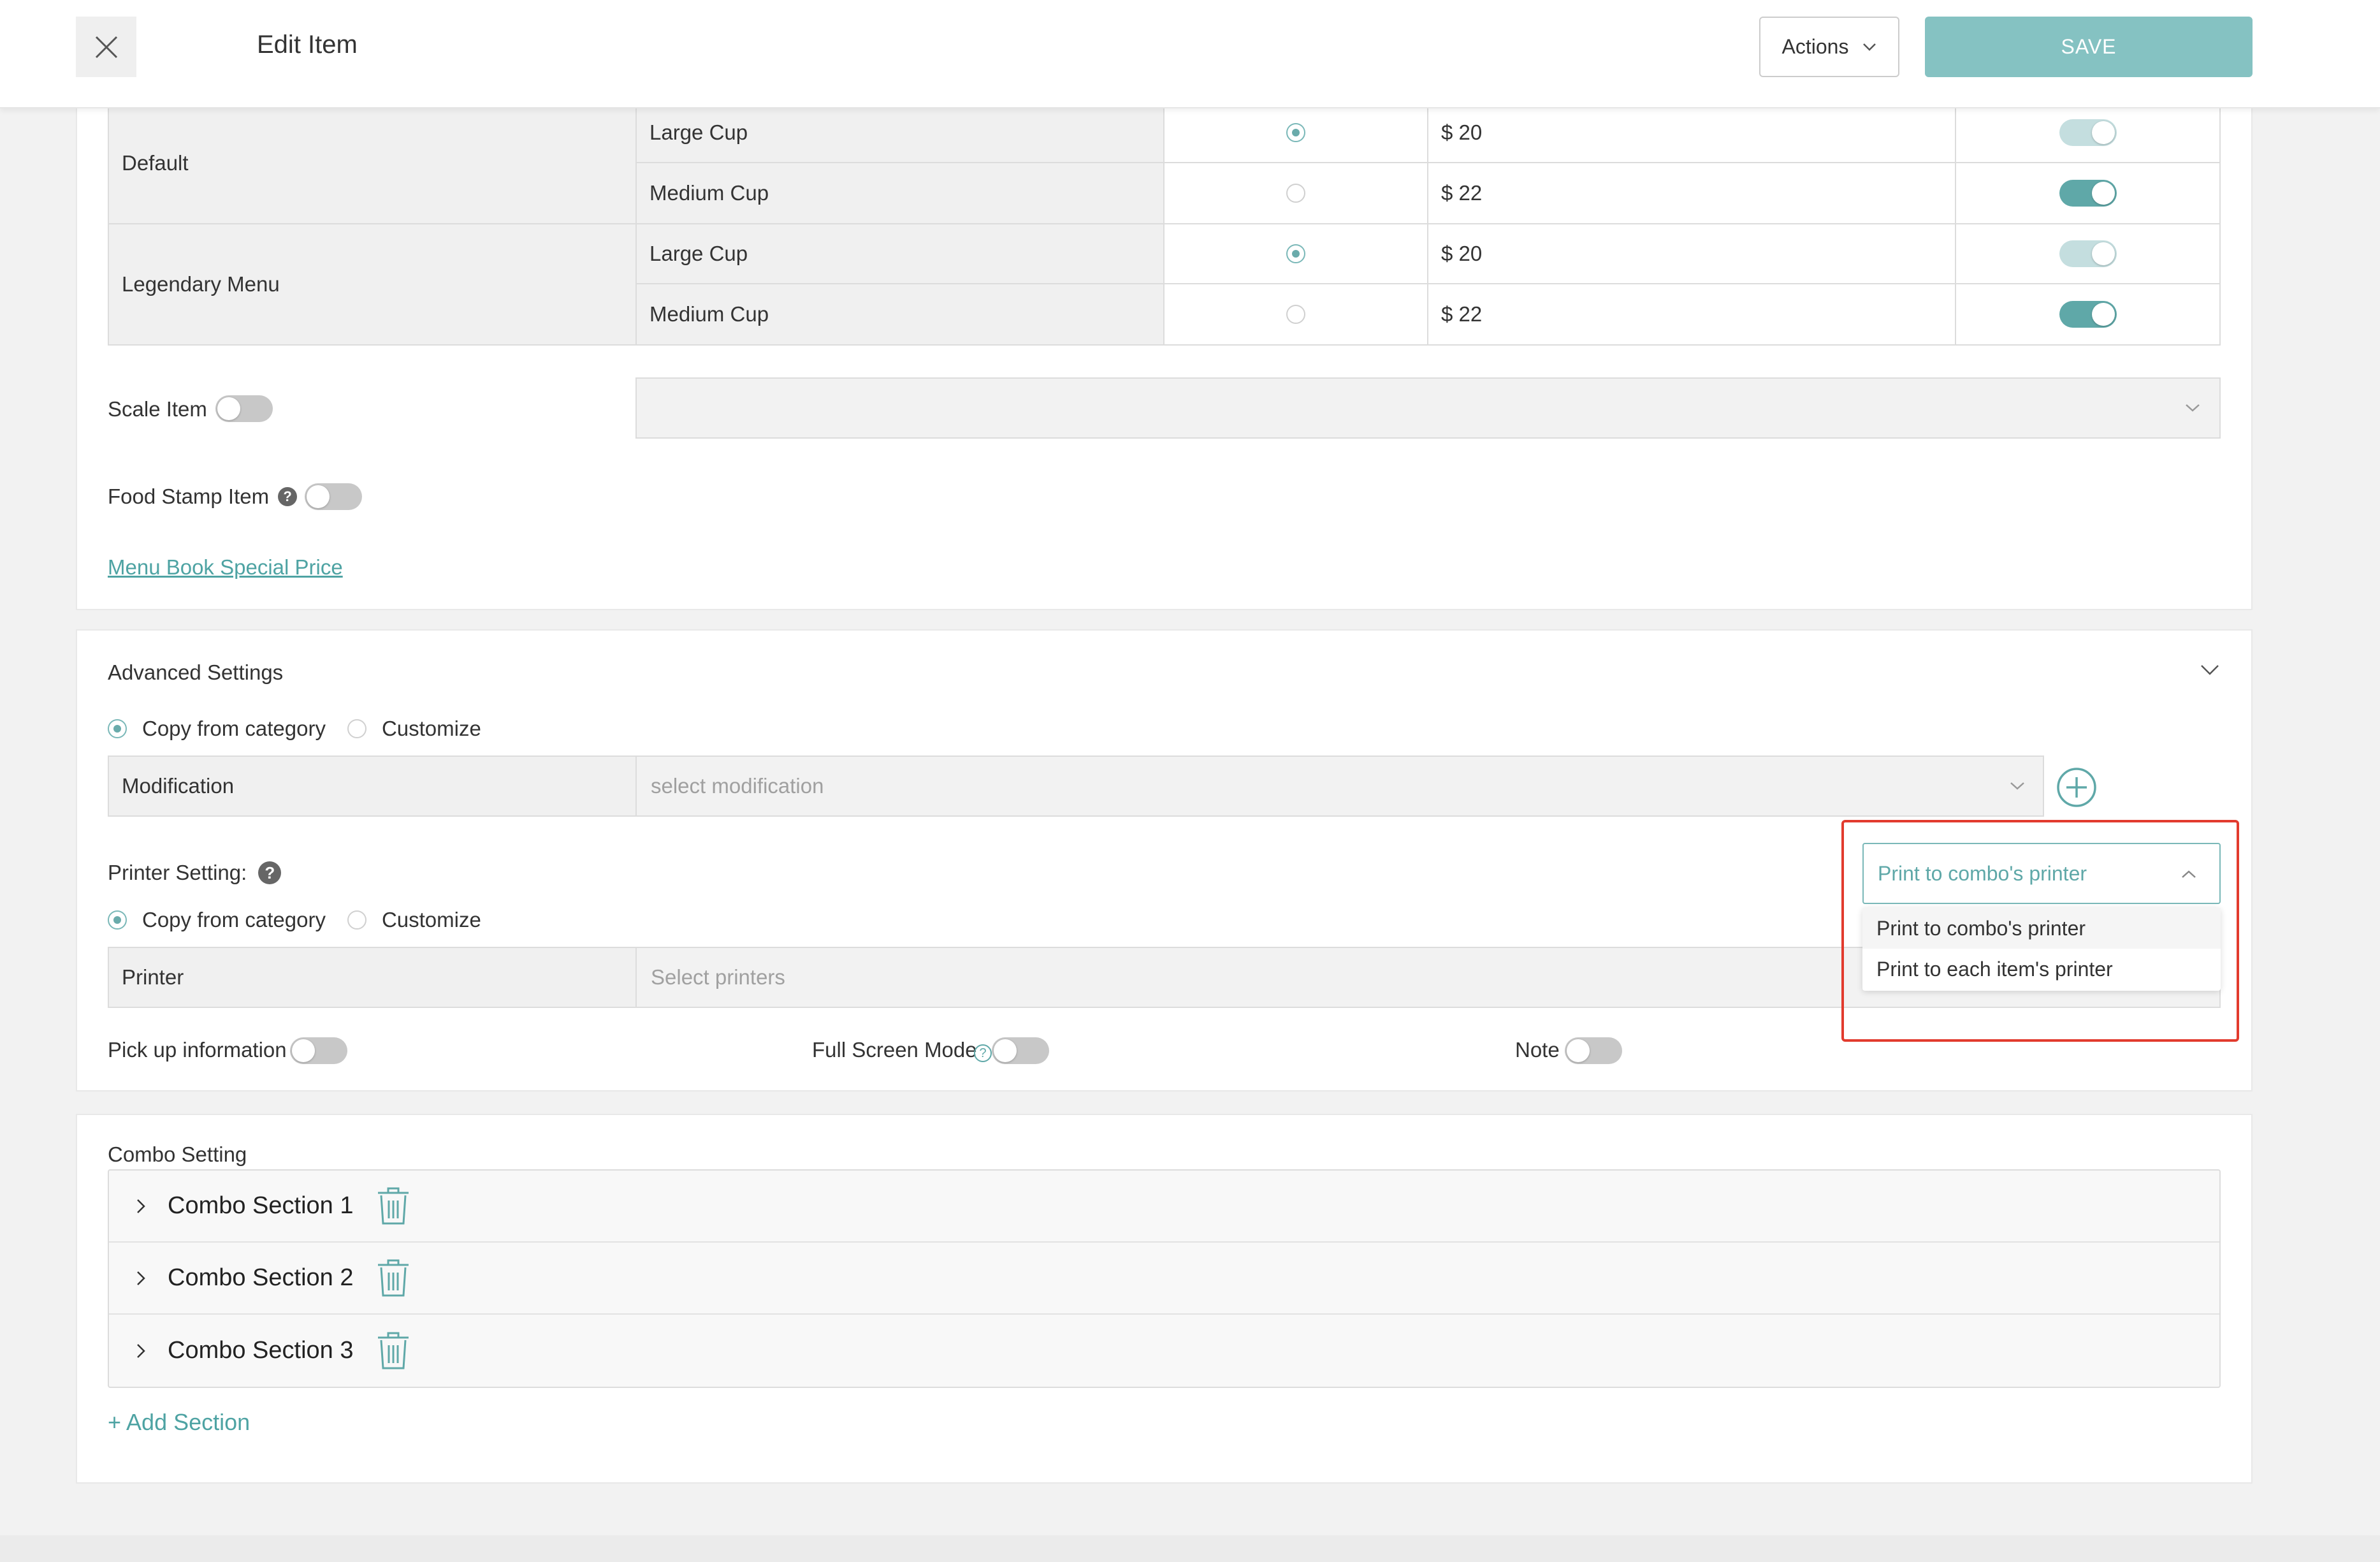 The width and height of the screenshot is (2380, 1562). I want to click on scale-item-select, so click(1428, 408).